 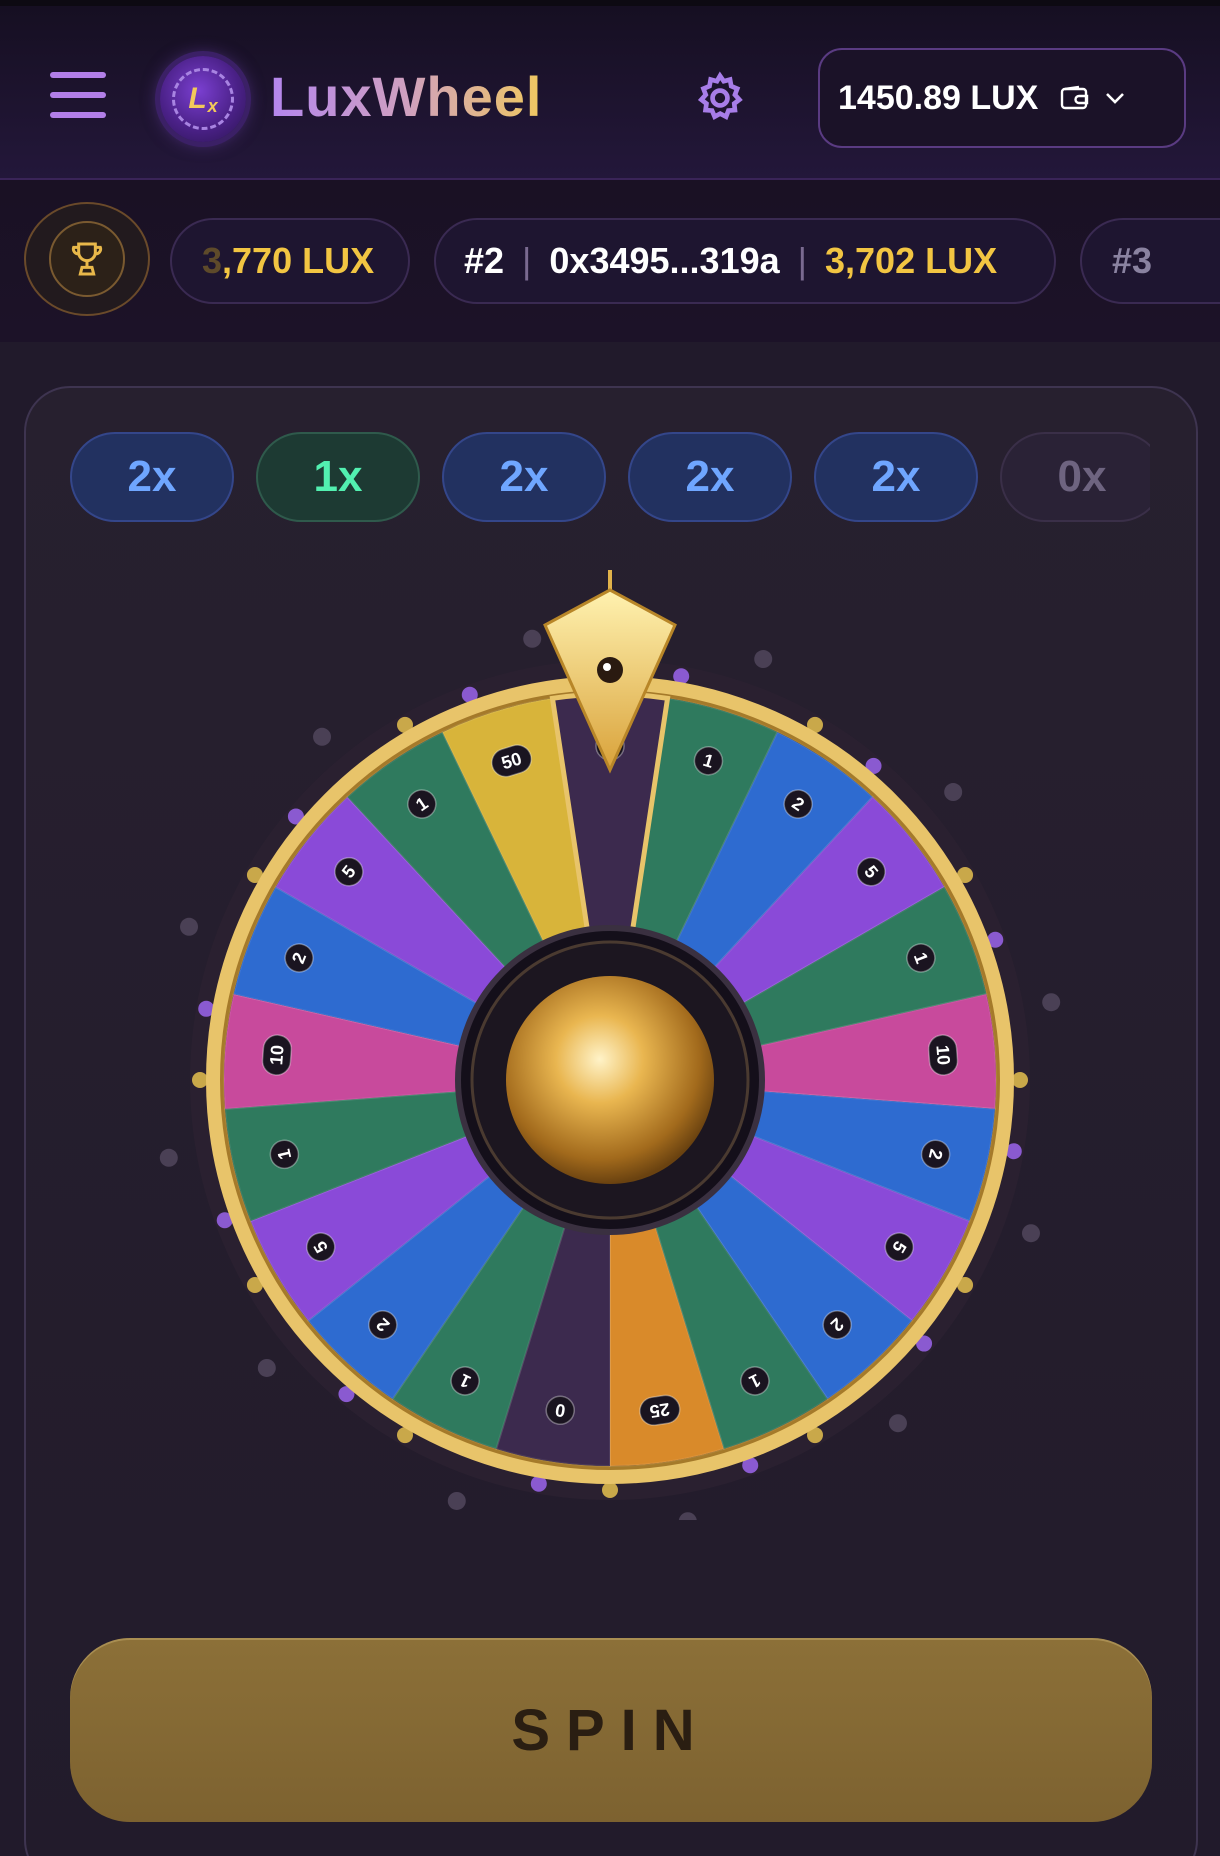 What do you see at coordinates (610, 477) in the screenshot?
I see `result-history: 2x 1x 2x 2x 2x 0x` at bounding box center [610, 477].